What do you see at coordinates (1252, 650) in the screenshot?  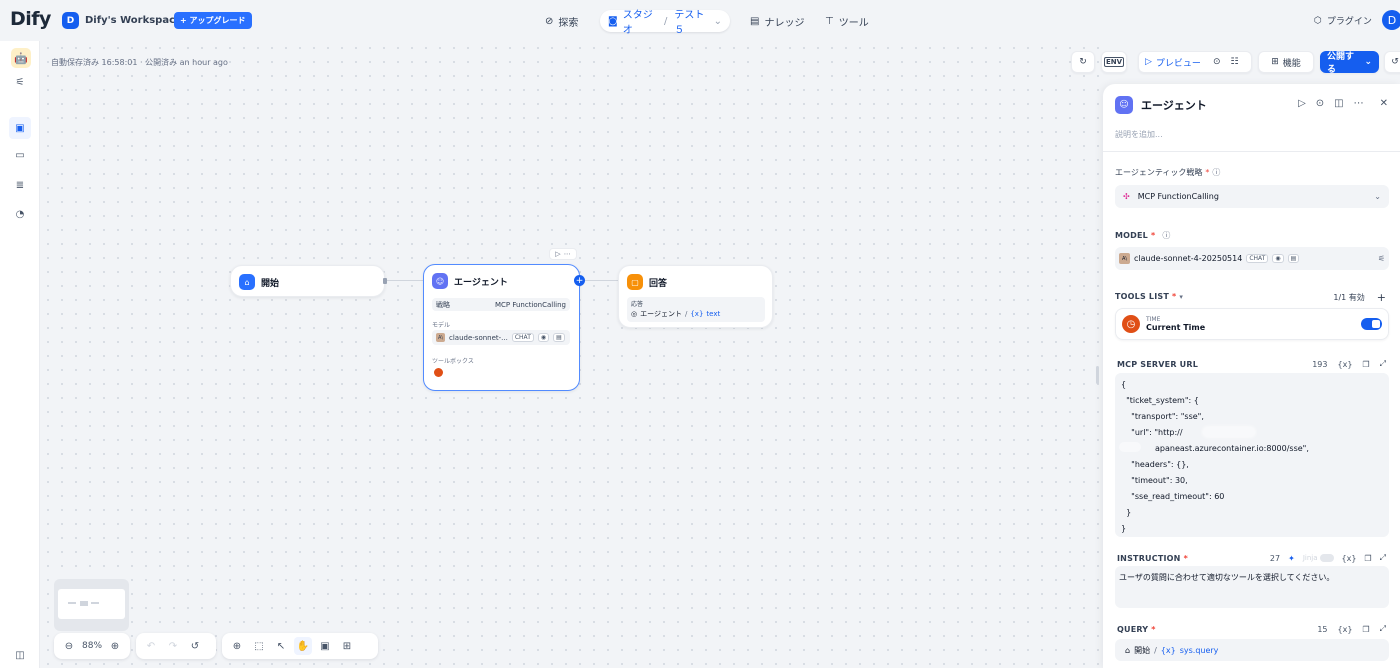 I see `query-editor: ⌂ 開始 / {x} sys.query` at bounding box center [1252, 650].